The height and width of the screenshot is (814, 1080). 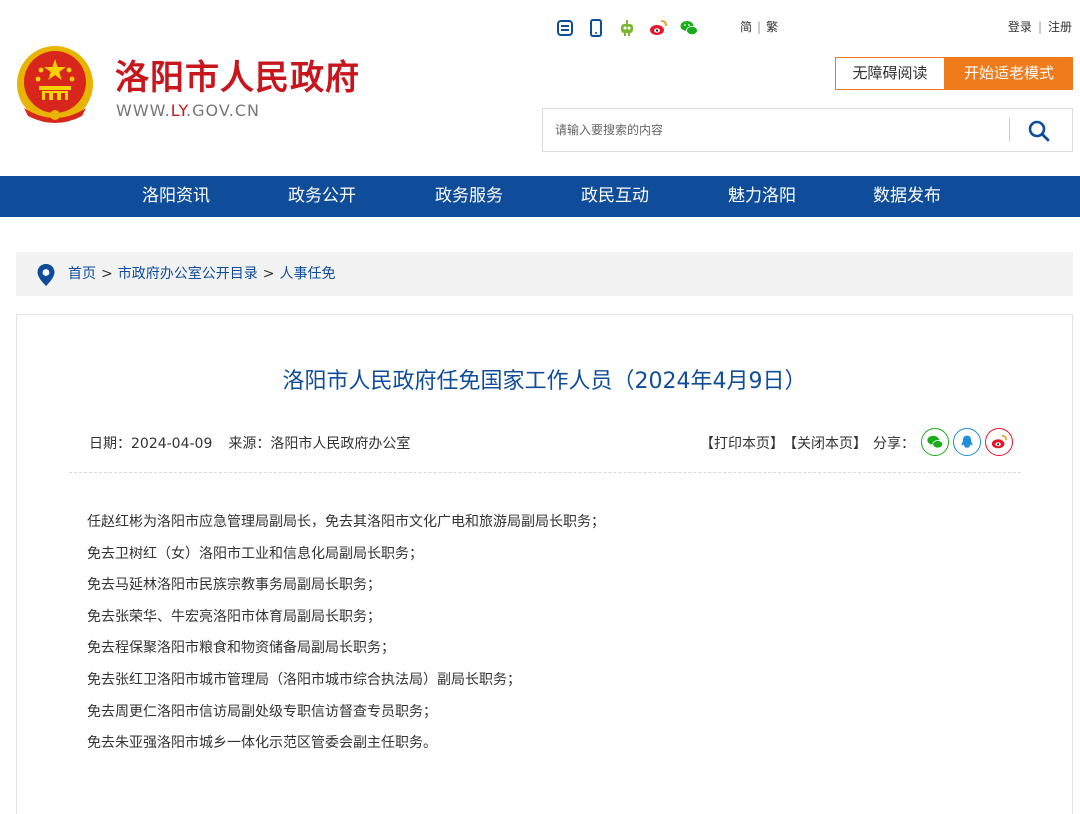 What do you see at coordinates (759, 27) in the screenshot?
I see `language-switch: 简 | 繁` at bounding box center [759, 27].